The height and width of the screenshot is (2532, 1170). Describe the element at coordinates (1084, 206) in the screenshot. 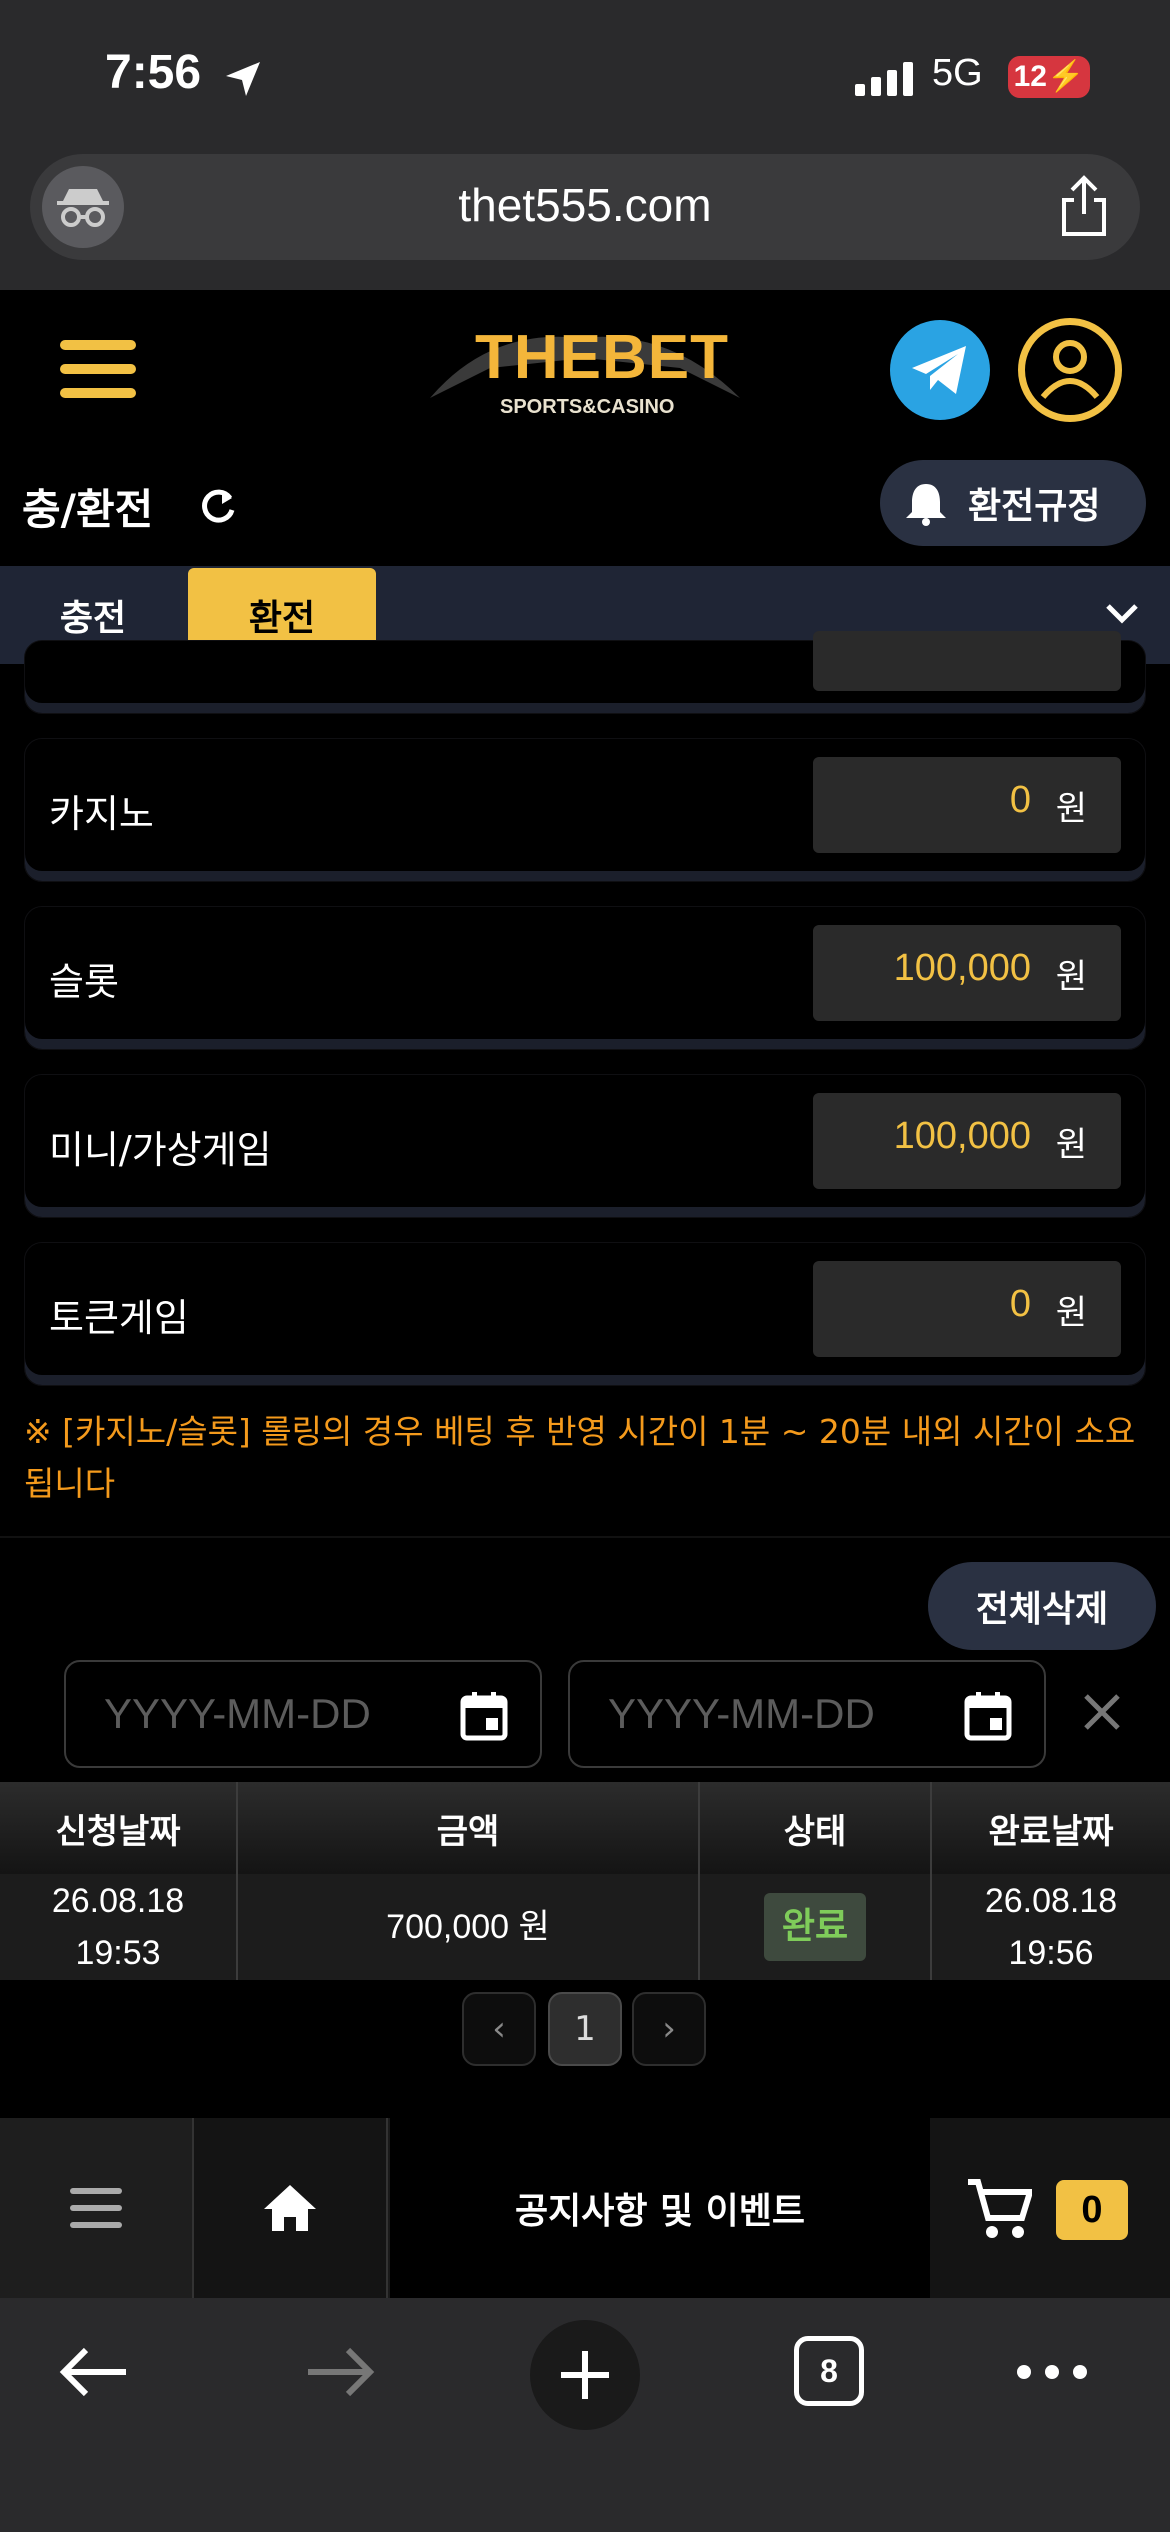

I see `share-icon` at that location.